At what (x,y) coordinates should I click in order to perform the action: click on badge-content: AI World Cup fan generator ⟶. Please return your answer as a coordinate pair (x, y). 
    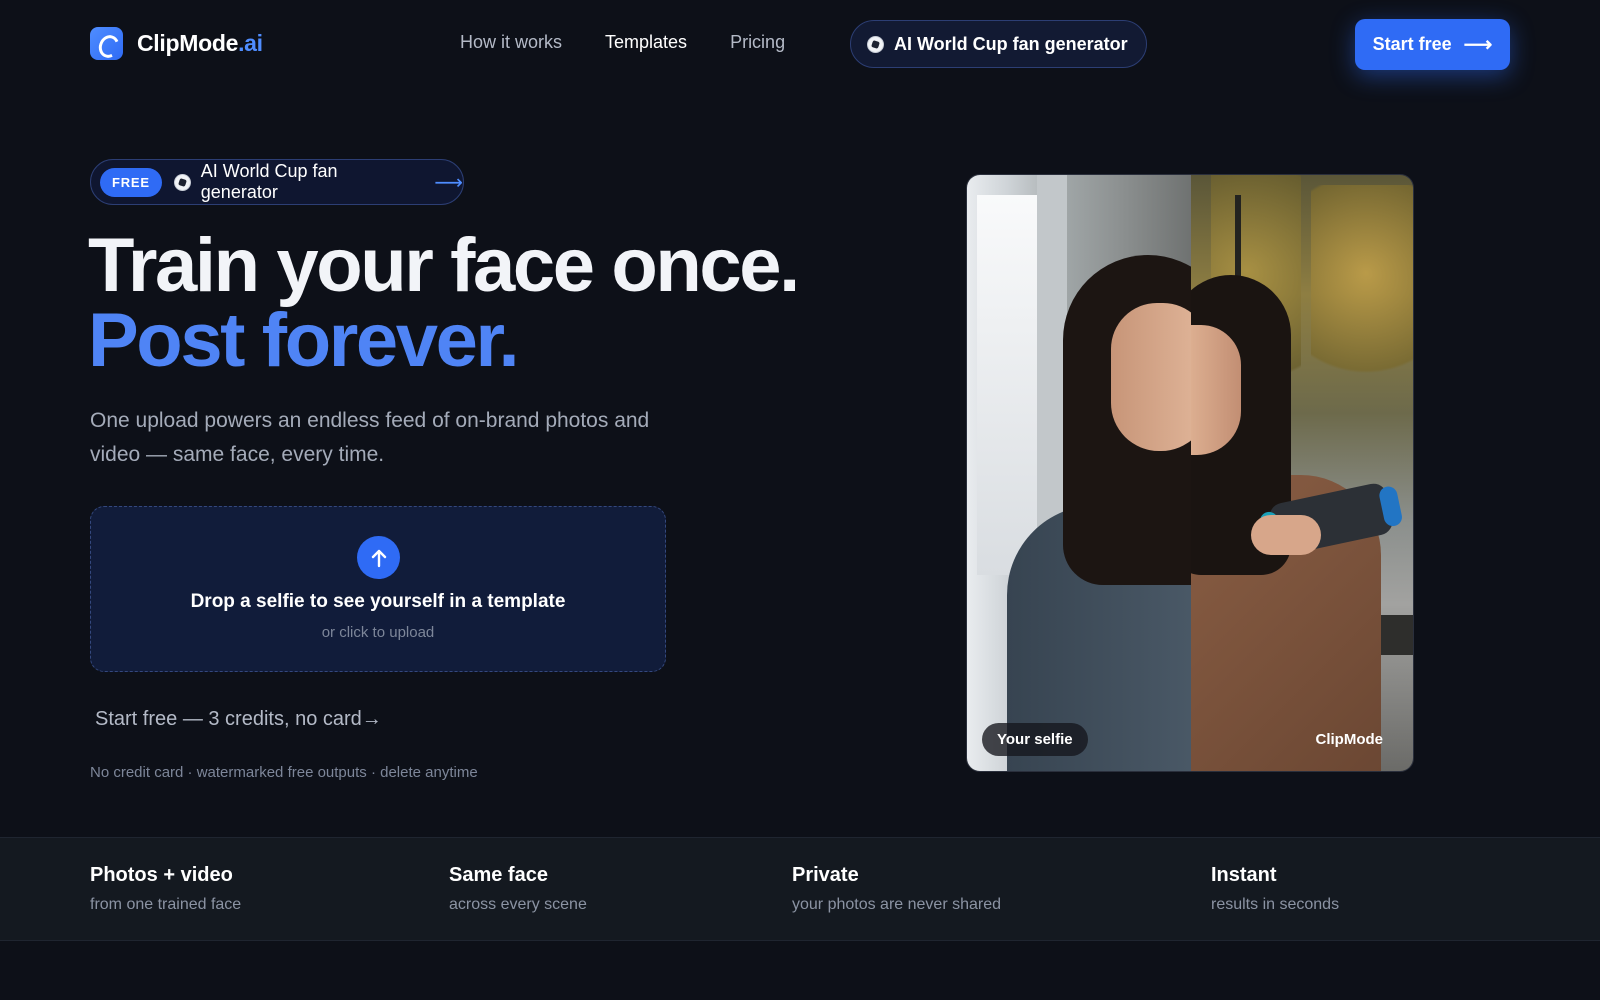
    Looking at the image, I should click on (318, 182).